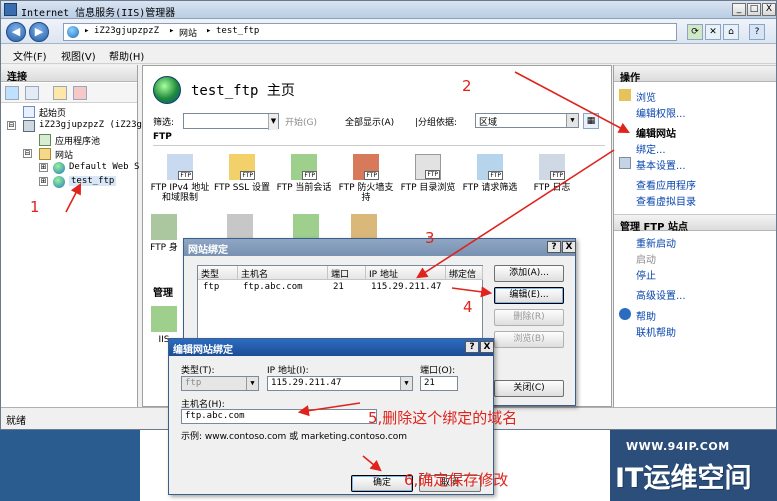 Image resolution: width=777 pixels, height=501 pixels. I want to click on column-binding-info: 绑定信, so click(464, 273).